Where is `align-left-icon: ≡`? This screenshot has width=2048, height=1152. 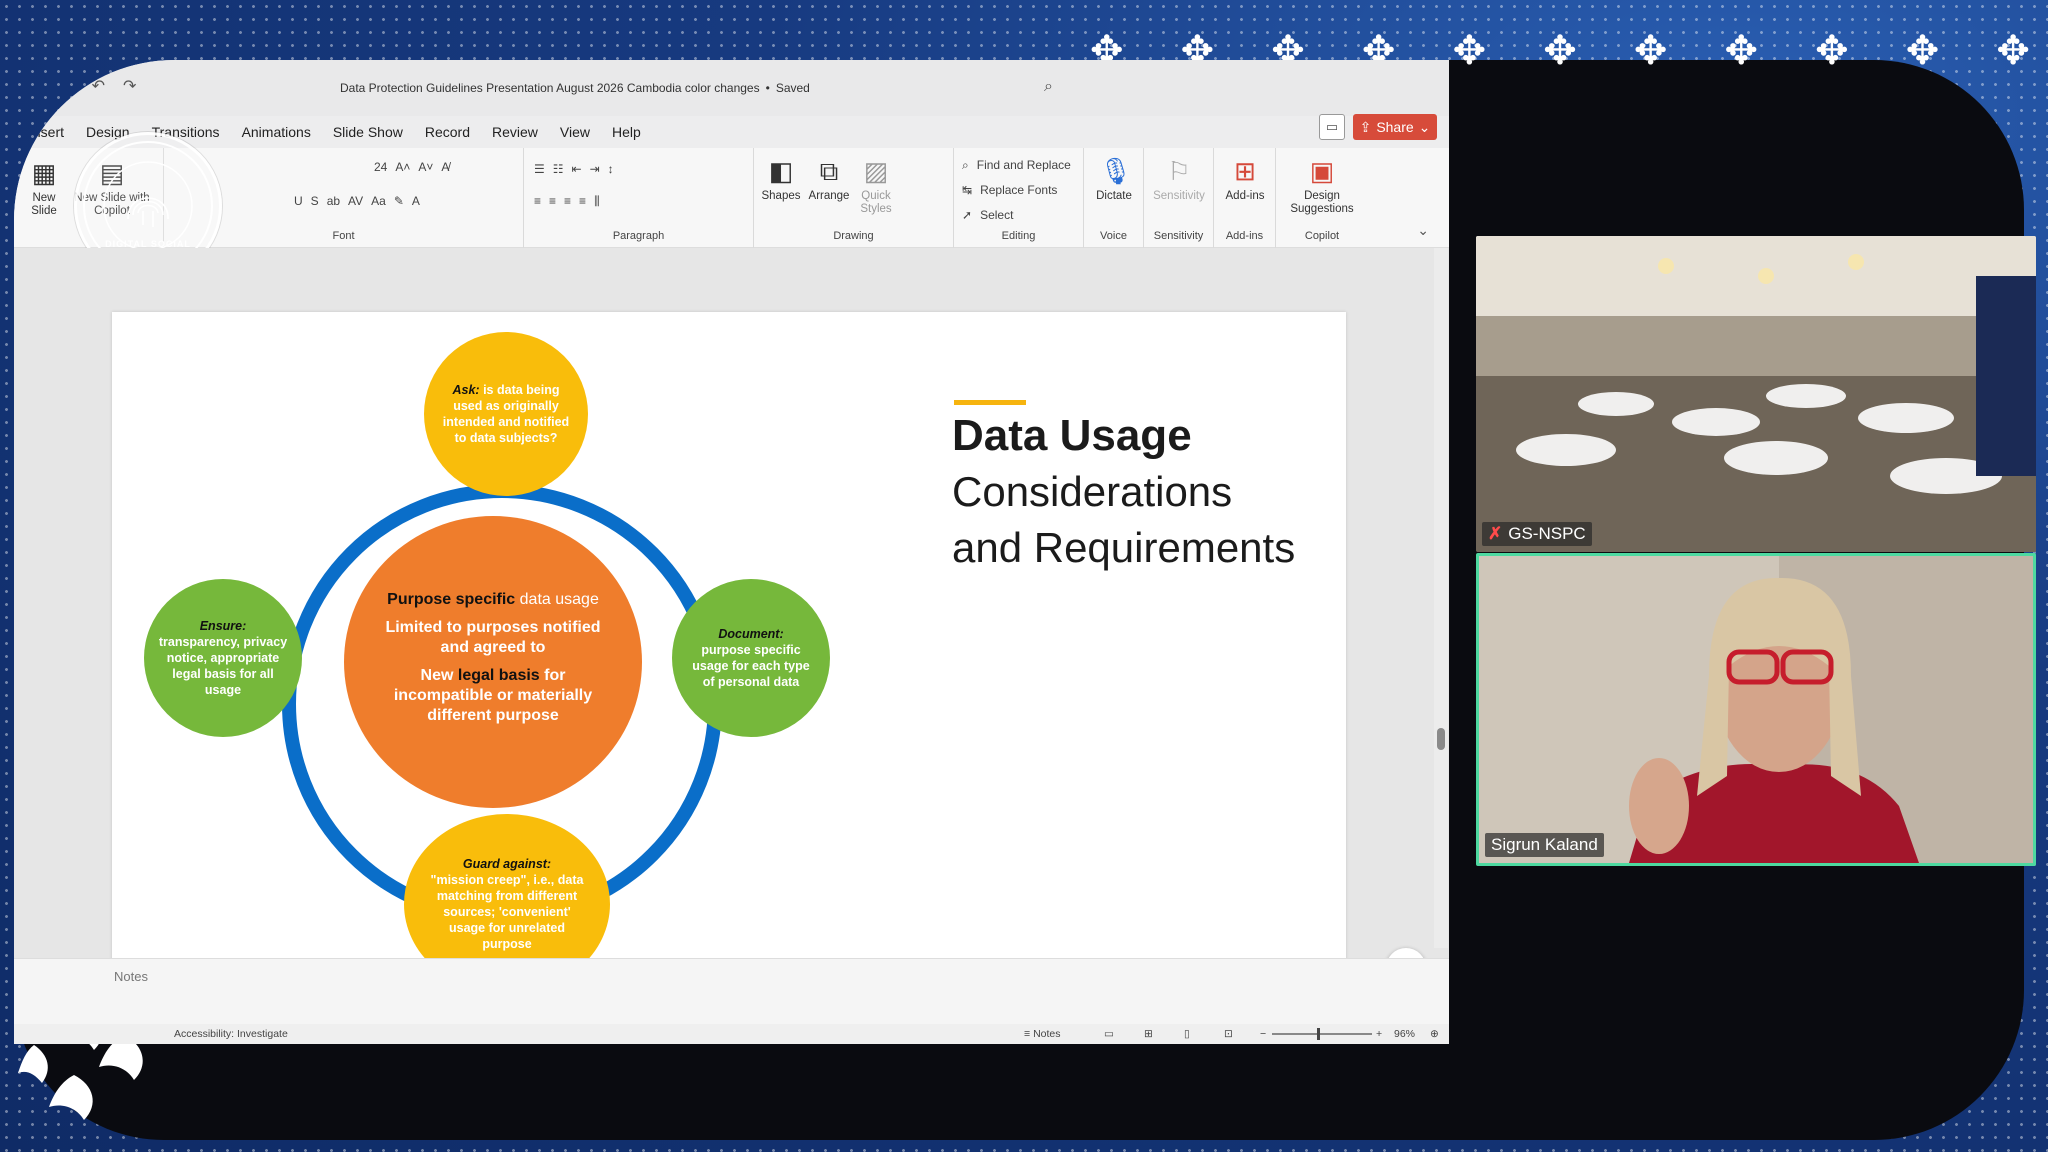
align-left-icon: ≡ is located at coordinates (537, 201).